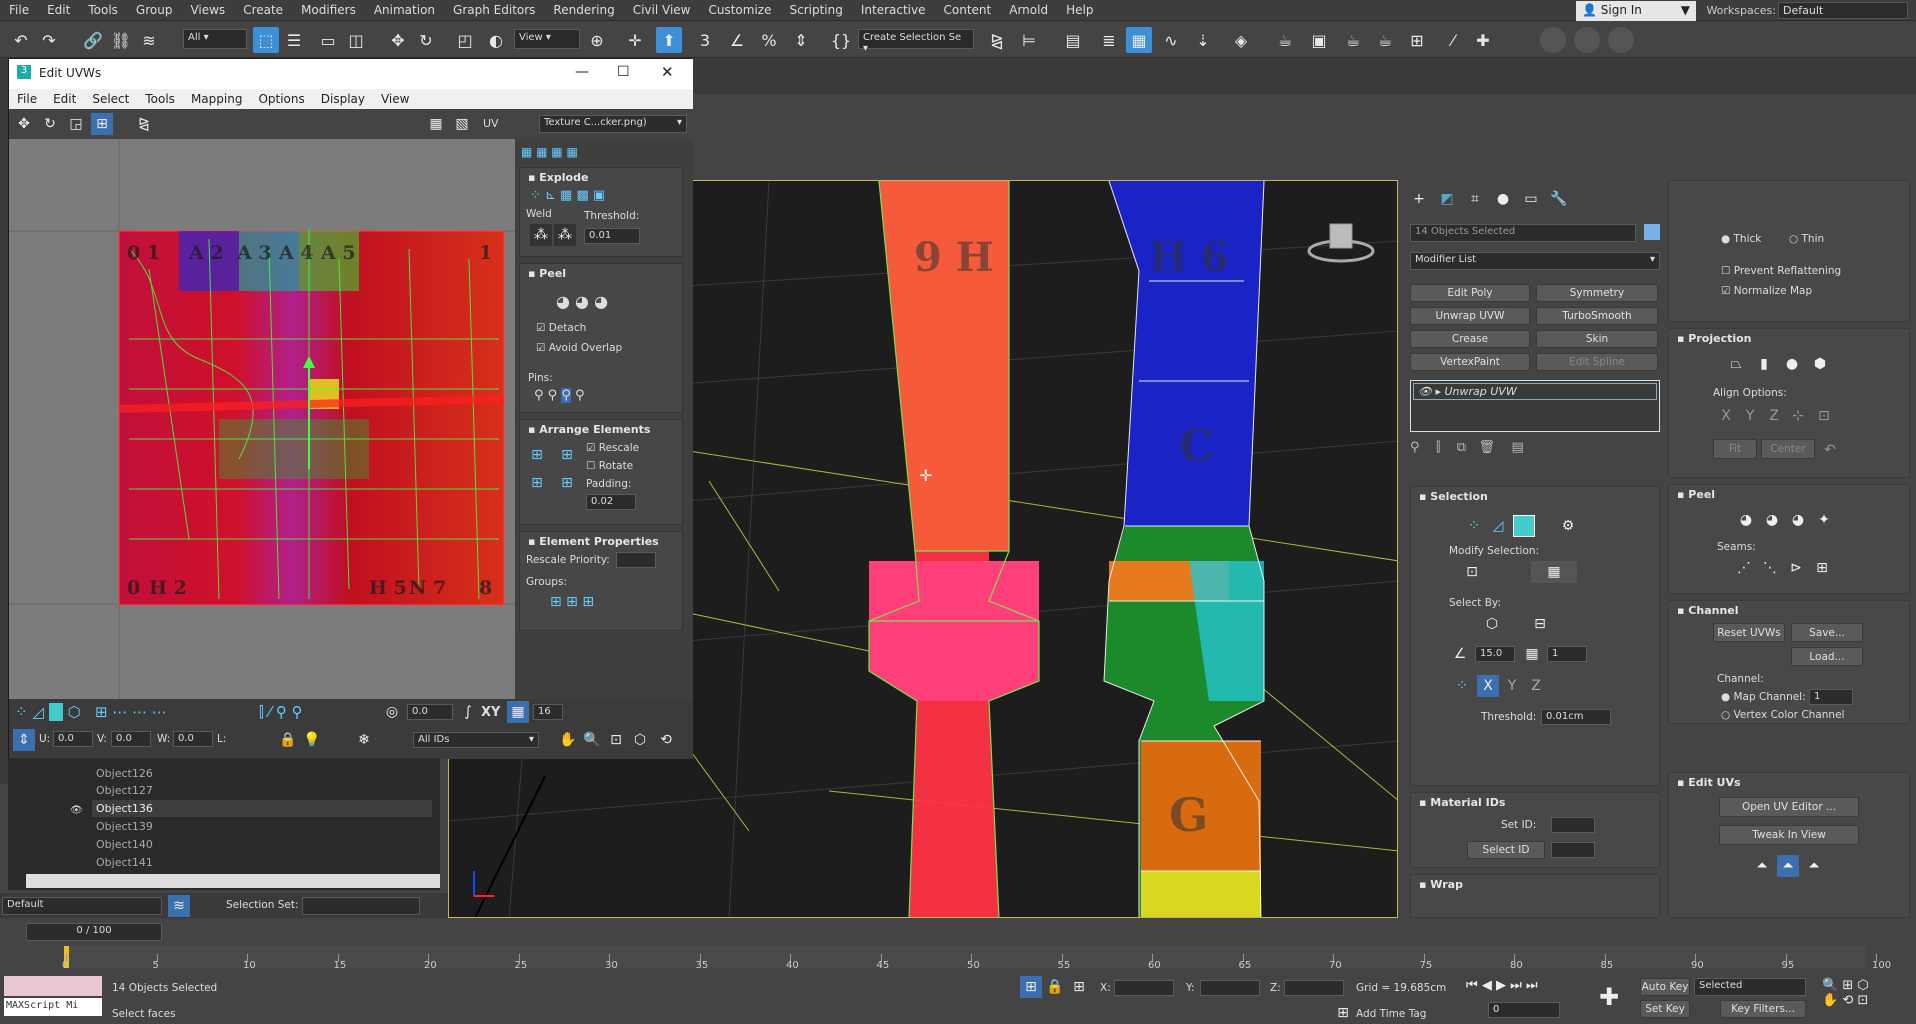 This screenshot has width=1916, height=1024. Describe the element at coordinates (968, 10) in the screenshot. I see `menu-item: Content` at that location.